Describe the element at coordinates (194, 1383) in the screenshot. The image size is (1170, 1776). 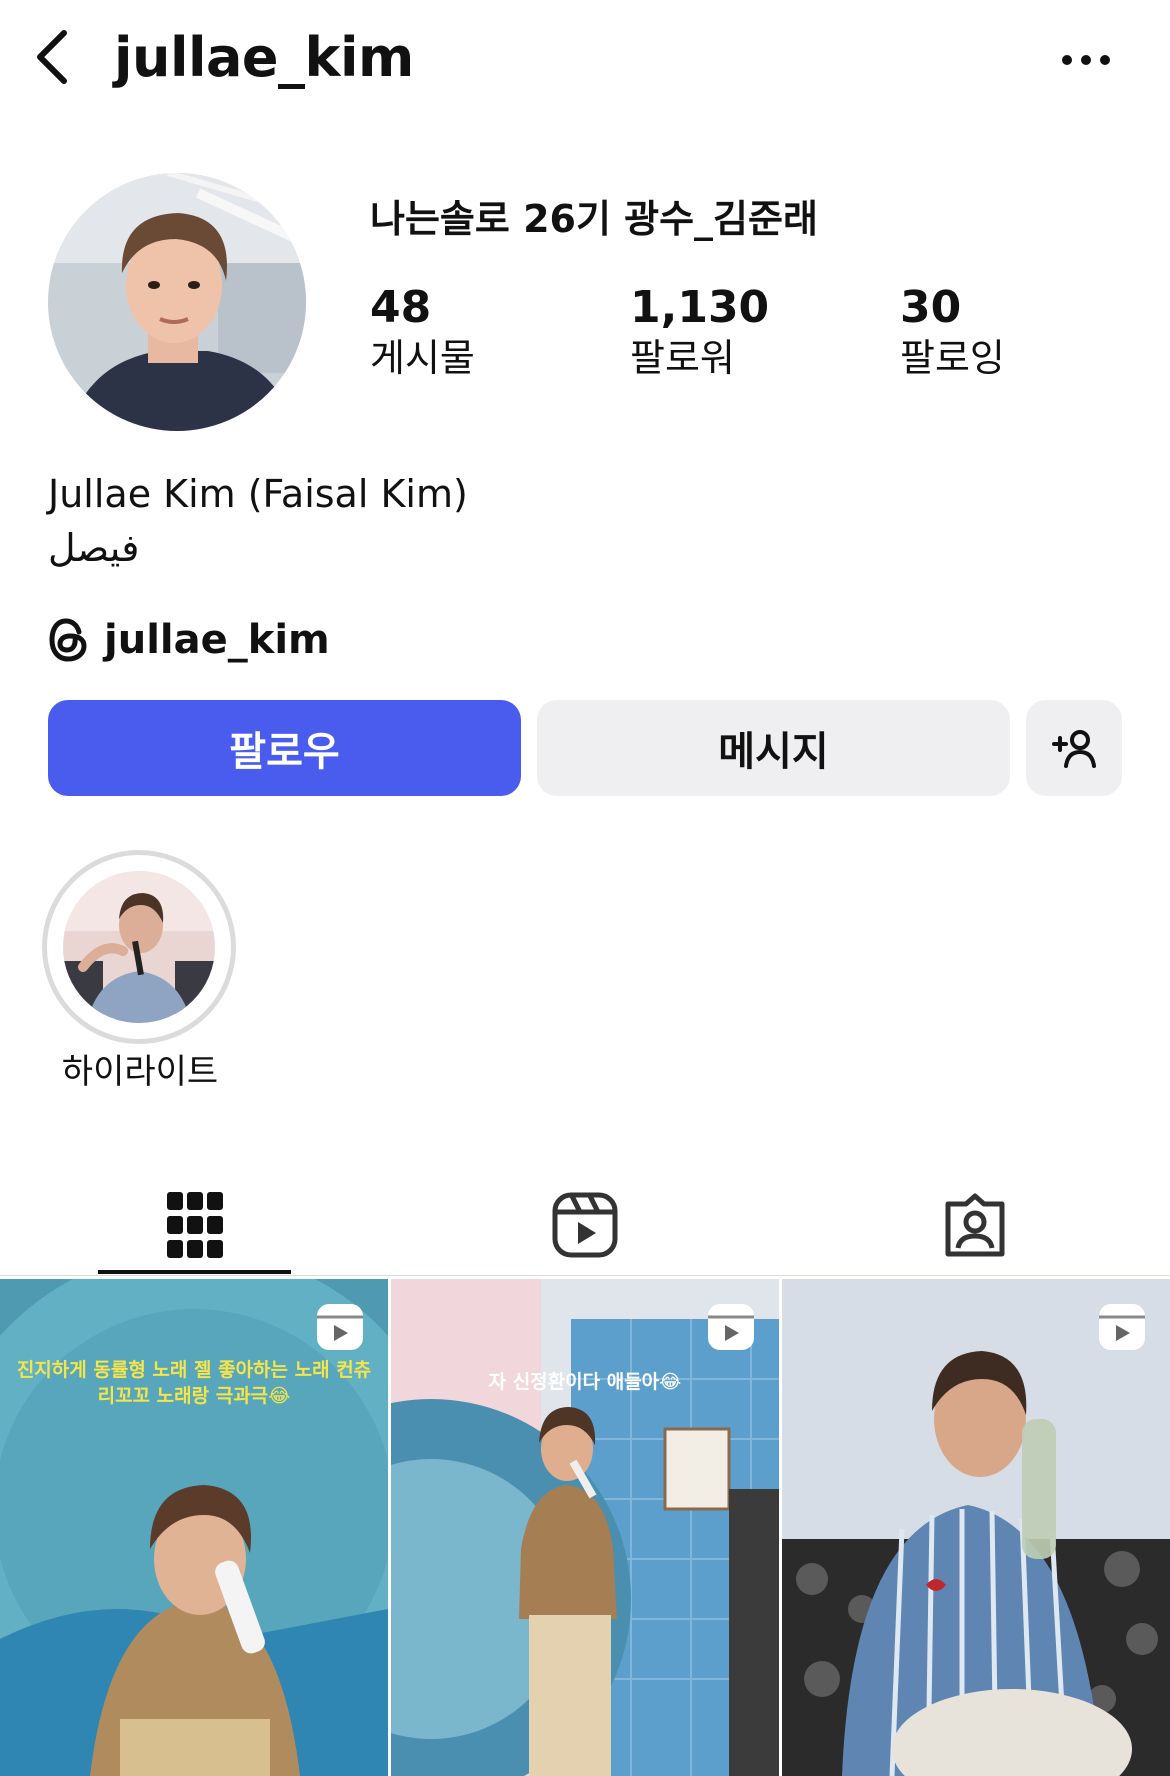
I see `post-caption: 진지하게 동률형 노래 젤 좋아하는 노래 컨츄 리꼬꼬 노래랑 극과극😂` at that location.